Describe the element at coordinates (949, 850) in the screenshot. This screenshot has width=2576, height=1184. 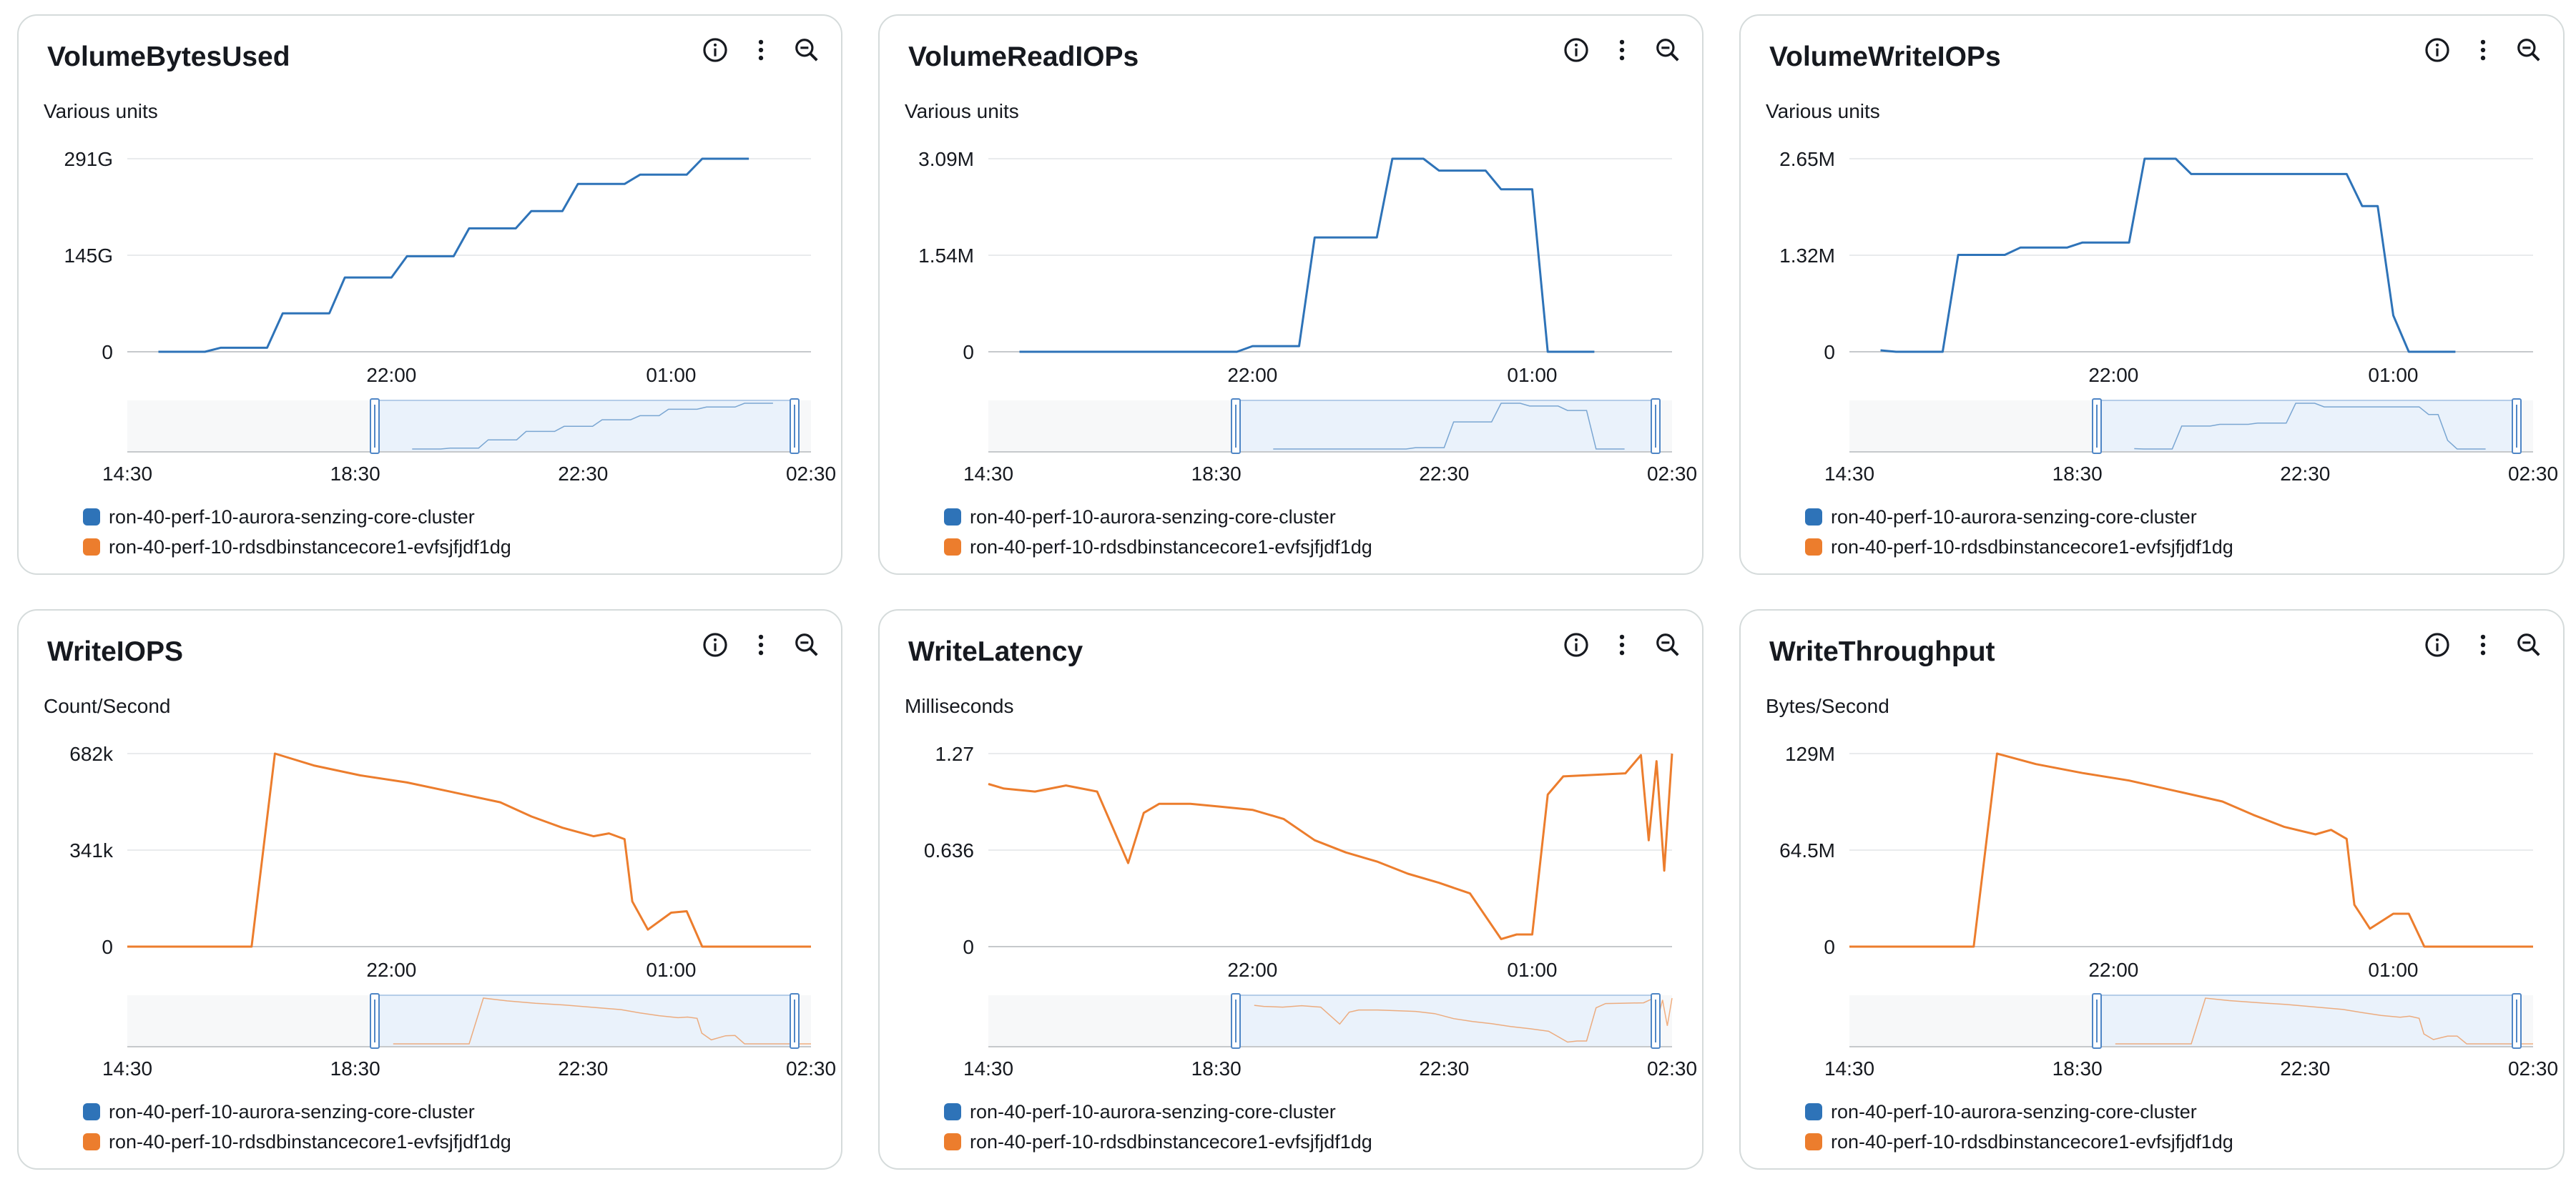
I see `y-tick-label: 0.636` at that location.